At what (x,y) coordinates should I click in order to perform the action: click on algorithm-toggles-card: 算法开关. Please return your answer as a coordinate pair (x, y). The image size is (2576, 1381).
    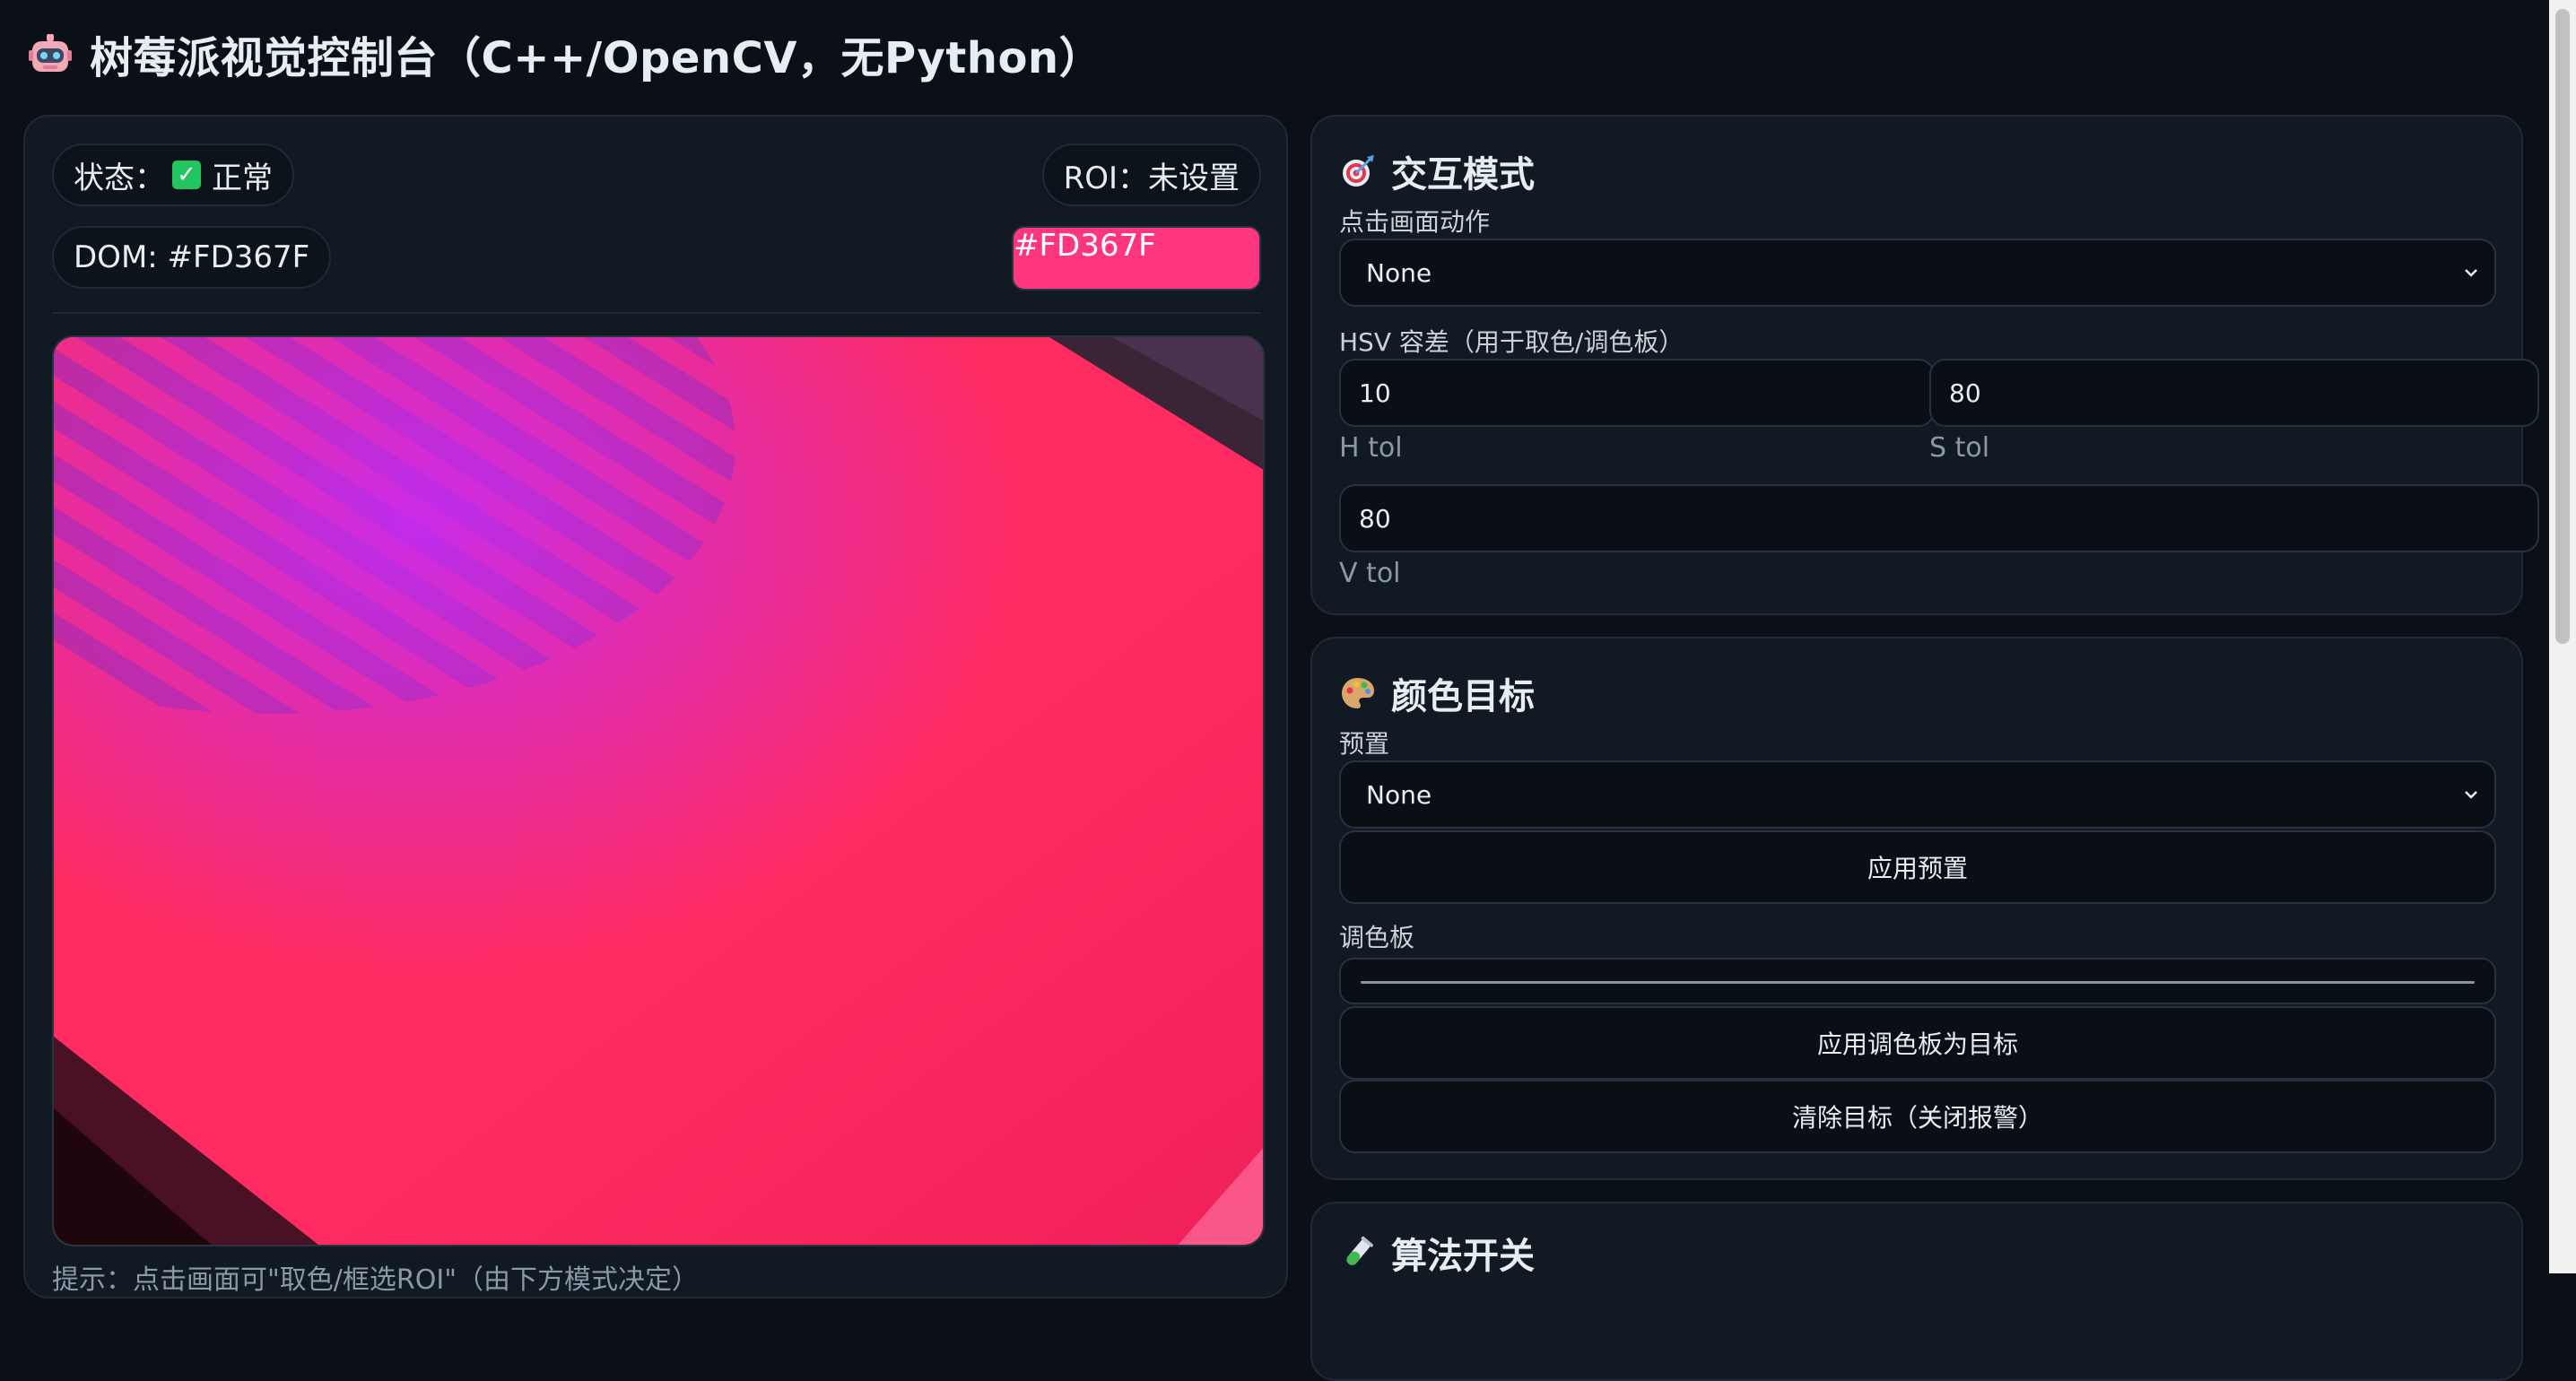
    Looking at the image, I should click on (1916, 1291).